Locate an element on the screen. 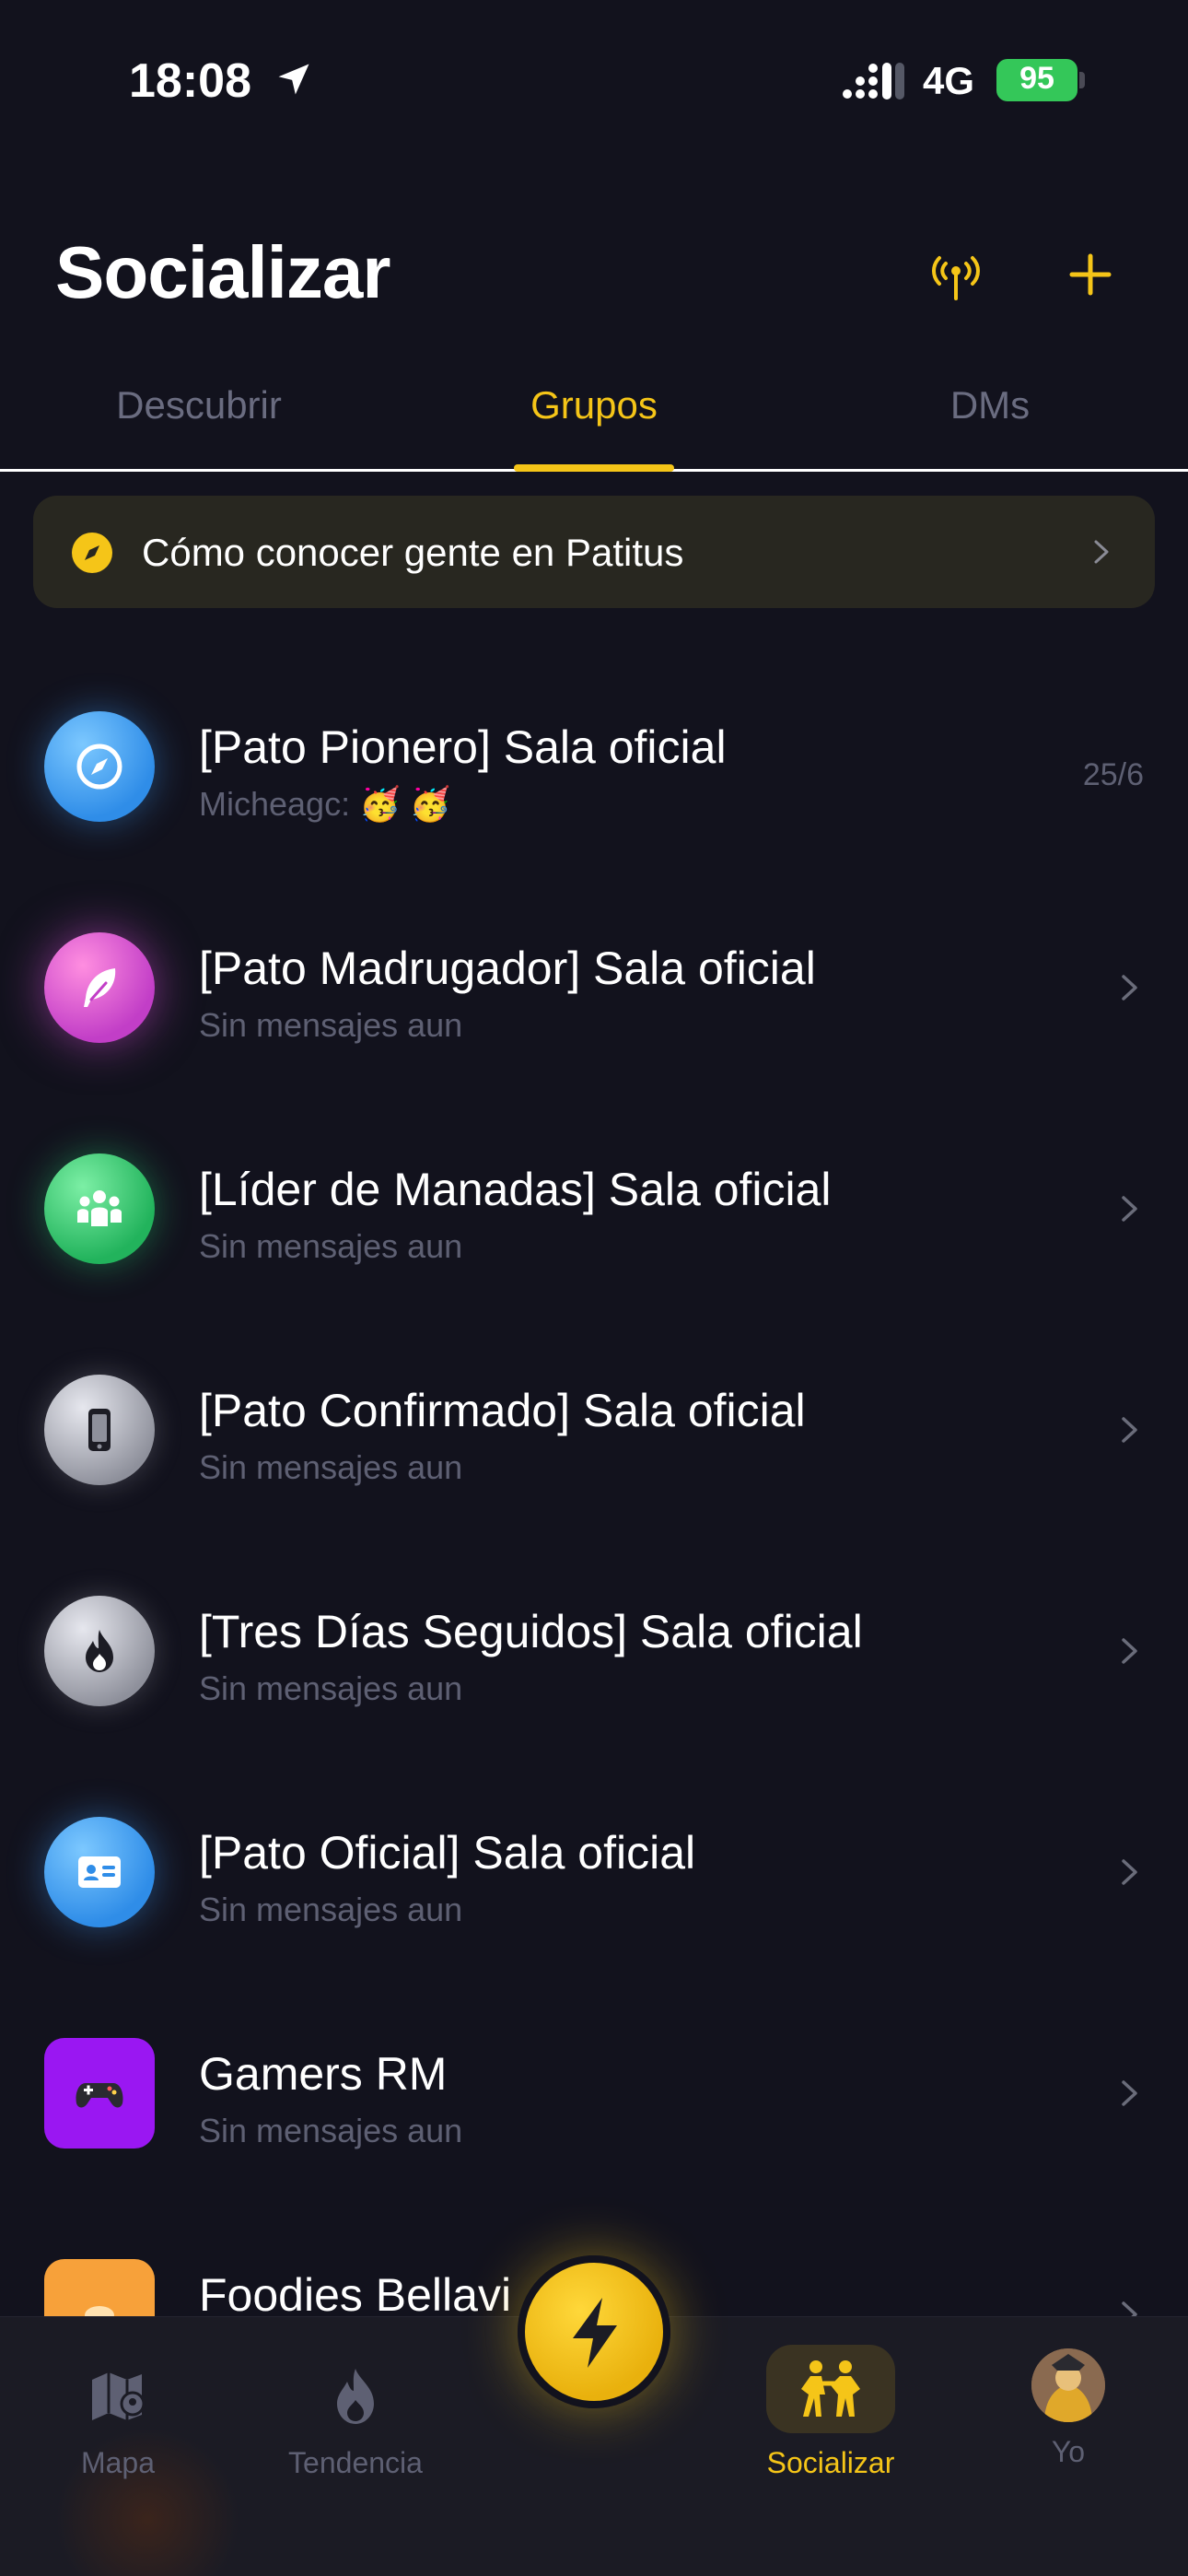  people-walking-icon is located at coordinates (830, 2388).